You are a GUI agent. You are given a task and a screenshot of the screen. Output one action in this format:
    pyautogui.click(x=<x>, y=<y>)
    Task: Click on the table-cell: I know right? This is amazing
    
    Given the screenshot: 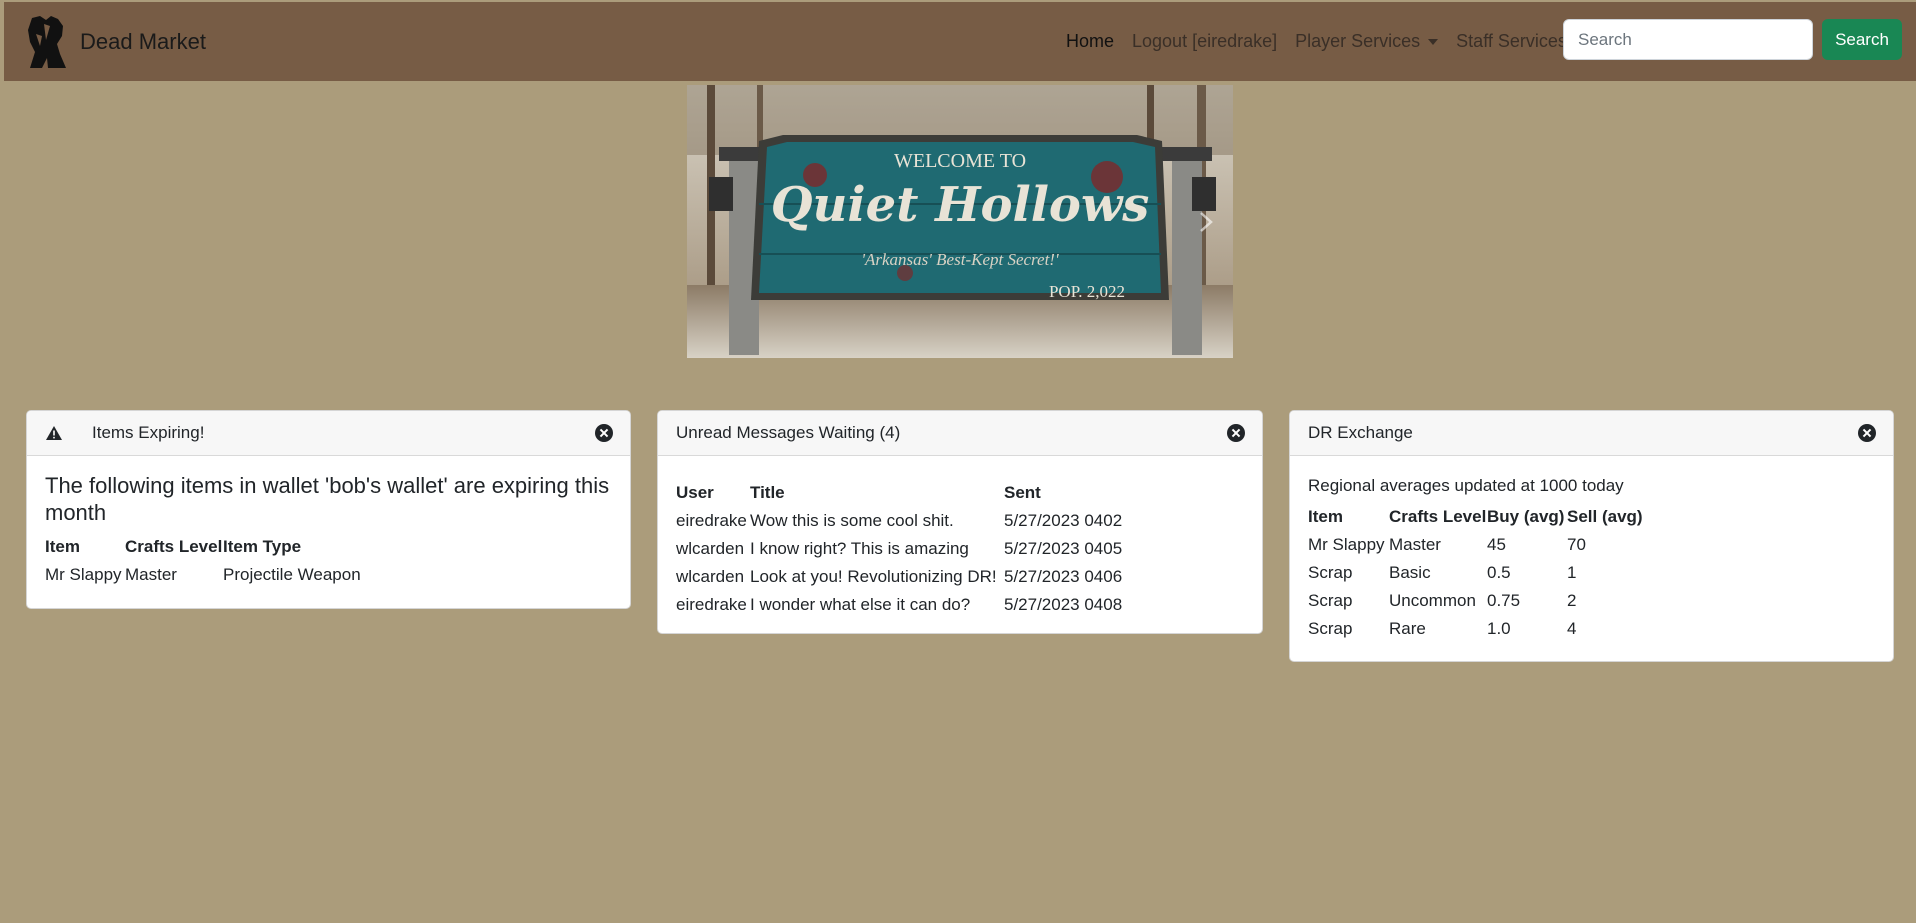 What is the action you would take?
    pyautogui.click(x=859, y=548)
    